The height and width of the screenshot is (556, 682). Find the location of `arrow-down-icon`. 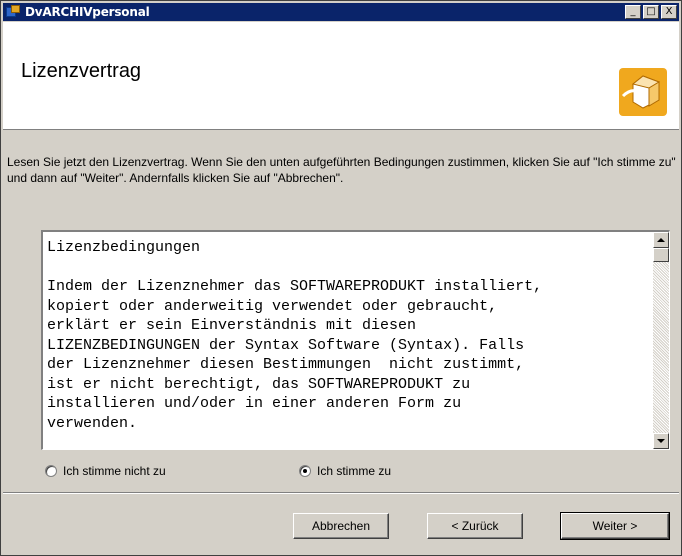

arrow-down-icon is located at coordinates (661, 441).